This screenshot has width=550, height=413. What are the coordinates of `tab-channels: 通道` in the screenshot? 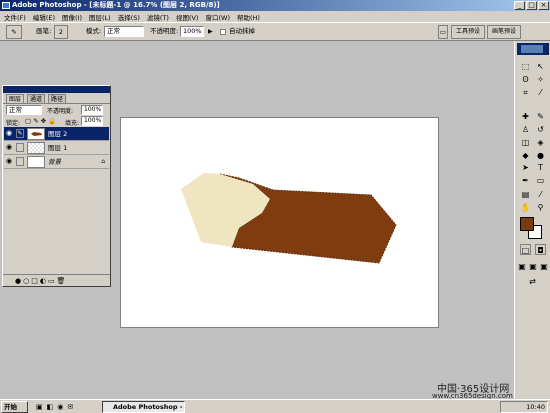 It's located at (36, 98).